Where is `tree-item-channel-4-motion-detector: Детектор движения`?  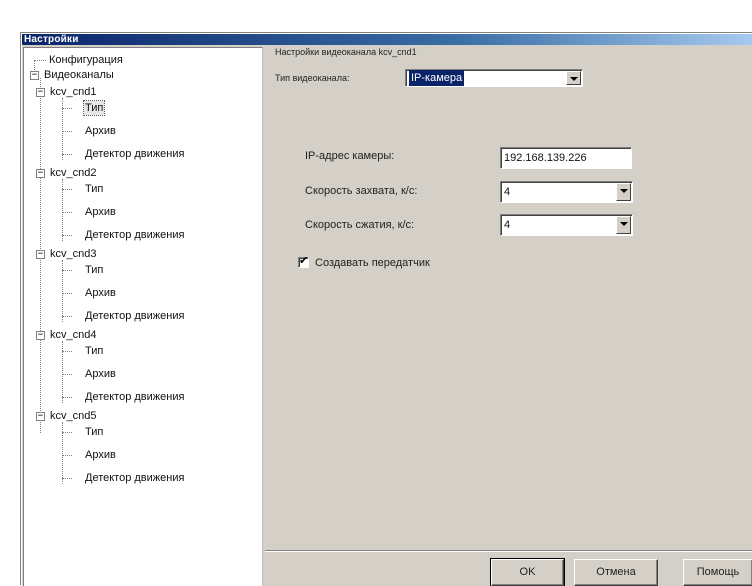
tree-item-channel-4-motion-detector: Детектор движения is located at coordinates (134, 397).